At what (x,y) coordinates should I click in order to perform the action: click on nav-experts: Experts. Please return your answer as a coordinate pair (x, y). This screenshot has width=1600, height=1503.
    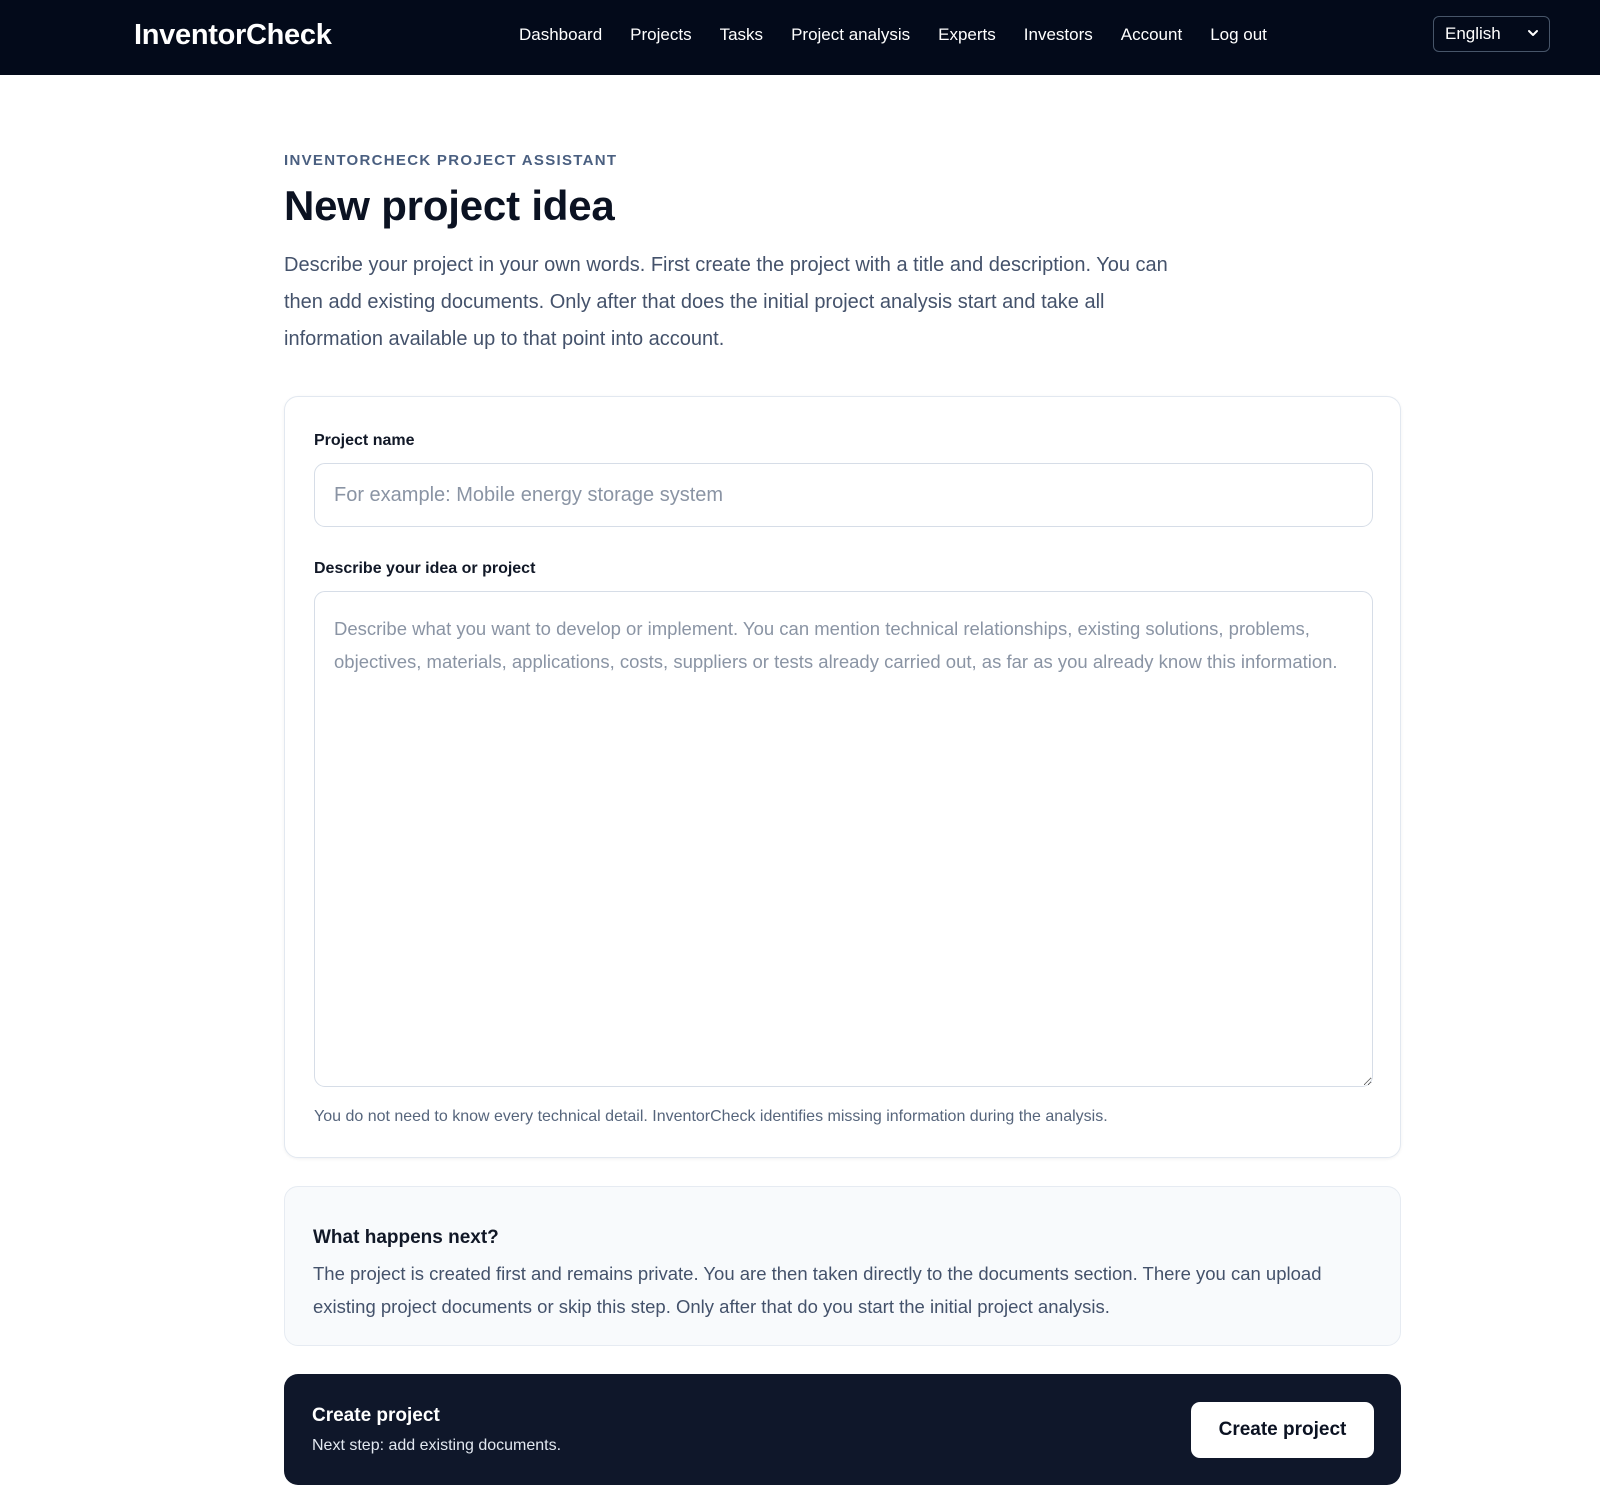
    Looking at the image, I should click on (967, 35).